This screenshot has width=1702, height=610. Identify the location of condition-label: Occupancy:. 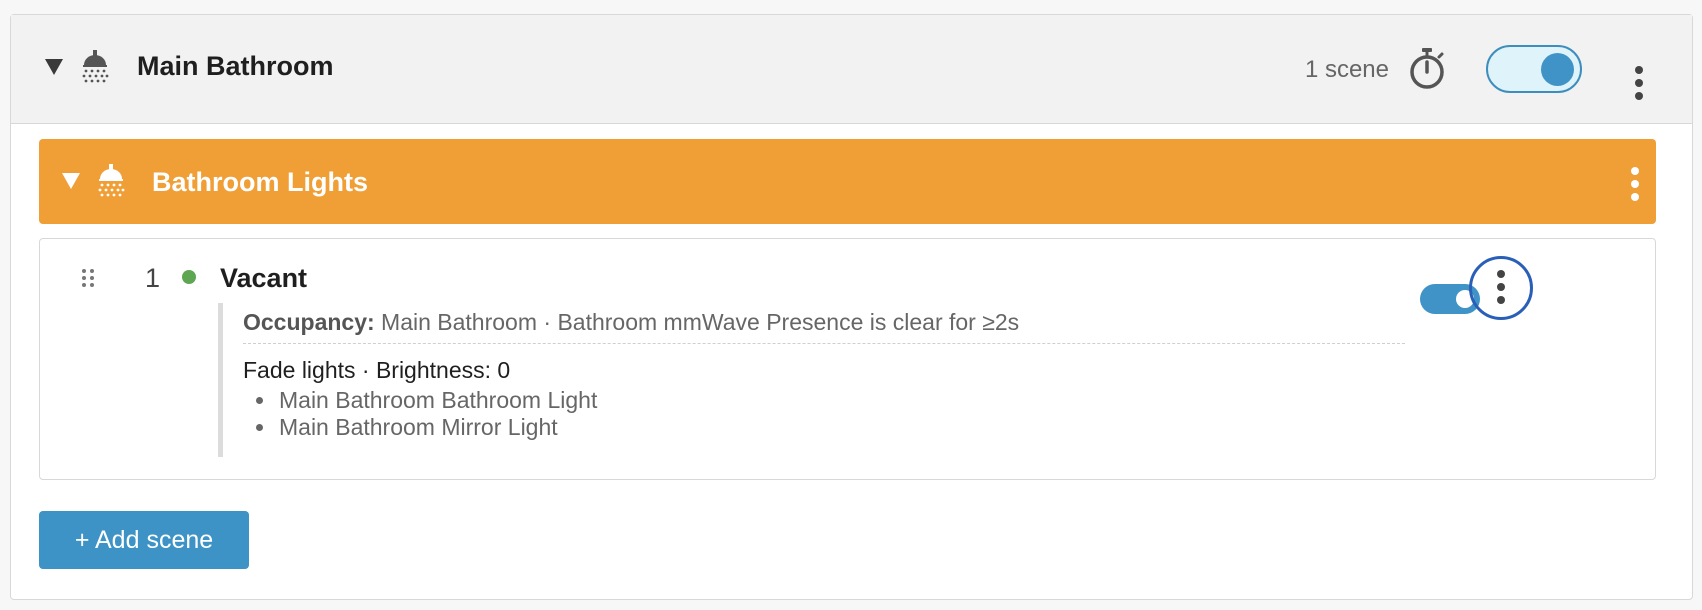
(309, 322).